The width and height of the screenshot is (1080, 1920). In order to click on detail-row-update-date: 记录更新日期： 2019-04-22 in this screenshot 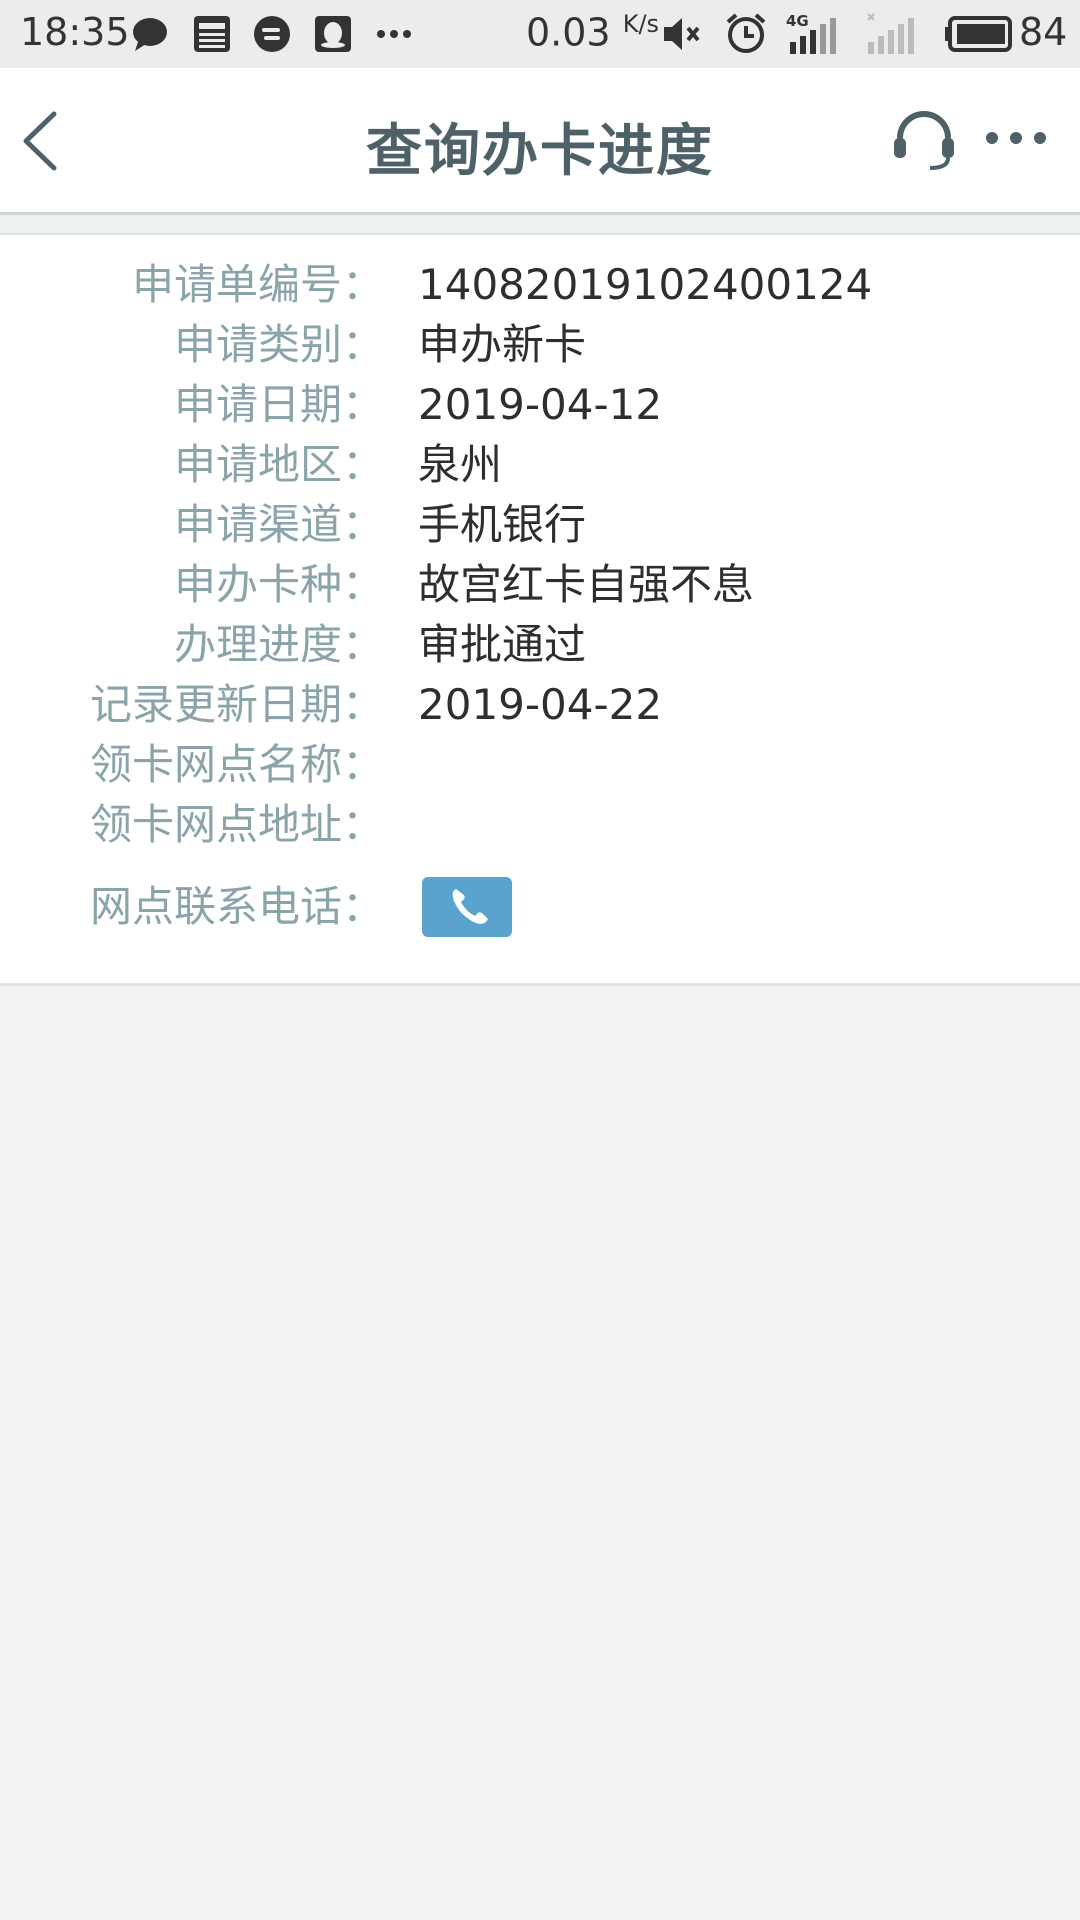, I will do `click(540, 705)`.